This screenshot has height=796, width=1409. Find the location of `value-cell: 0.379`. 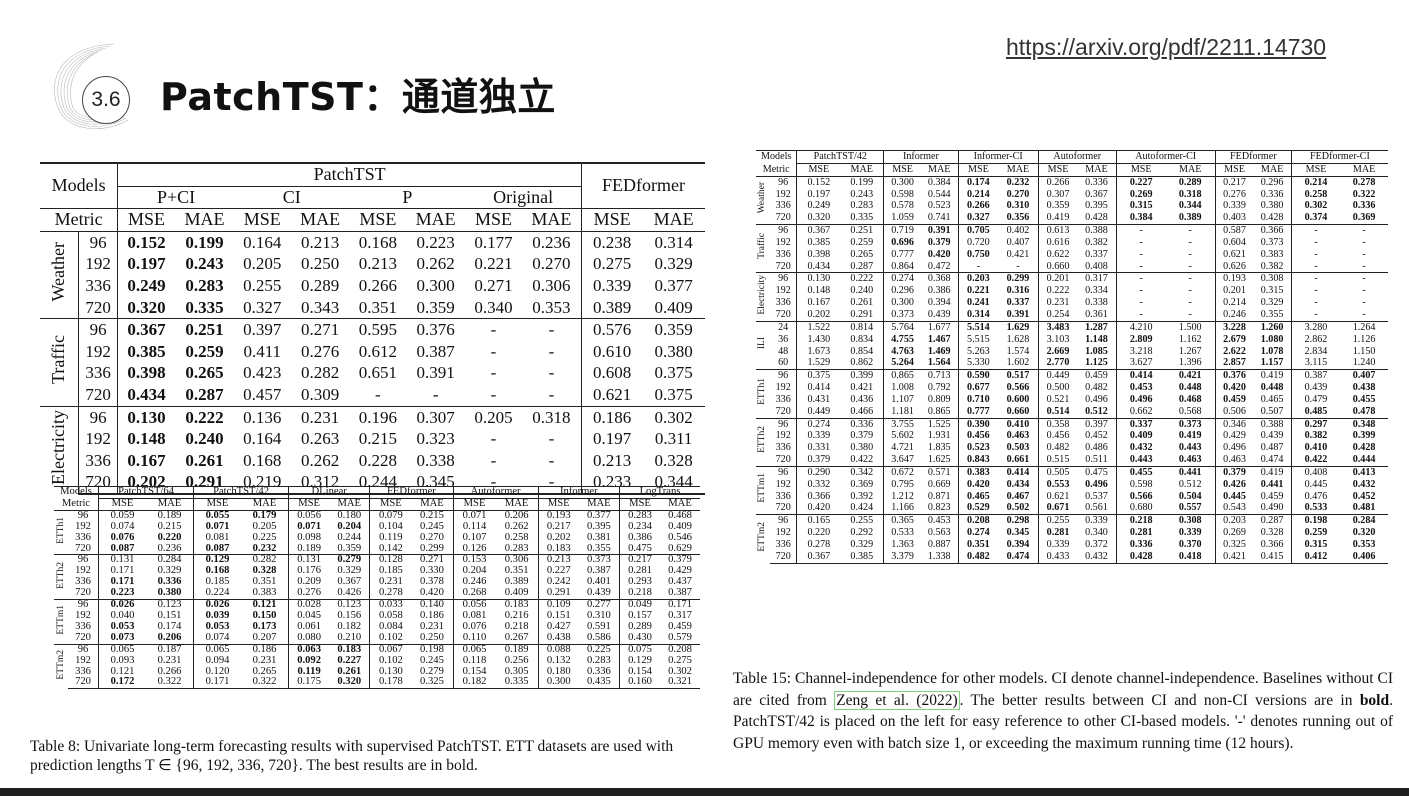

value-cell: 0.379 is located at coordinates (1234, 472).